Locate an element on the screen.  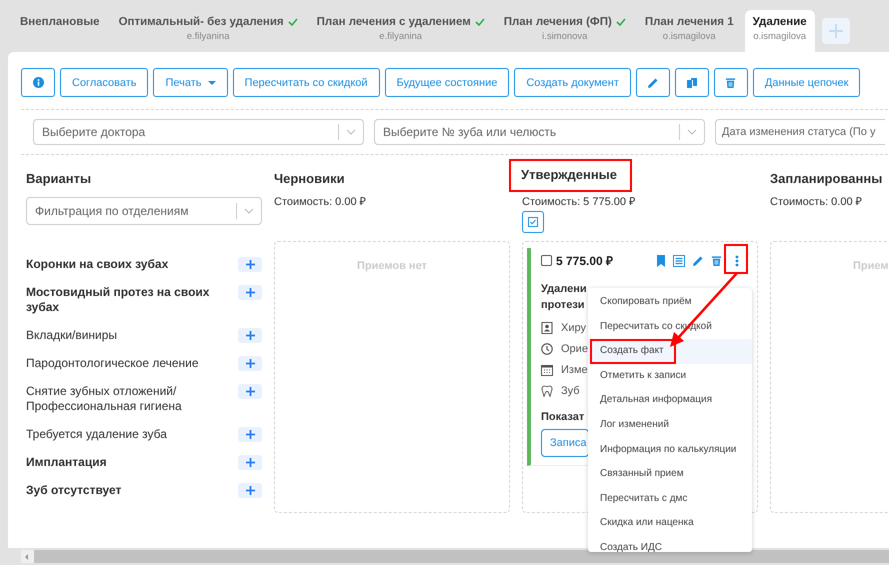
info-icon is located at coordinates (38, 82).